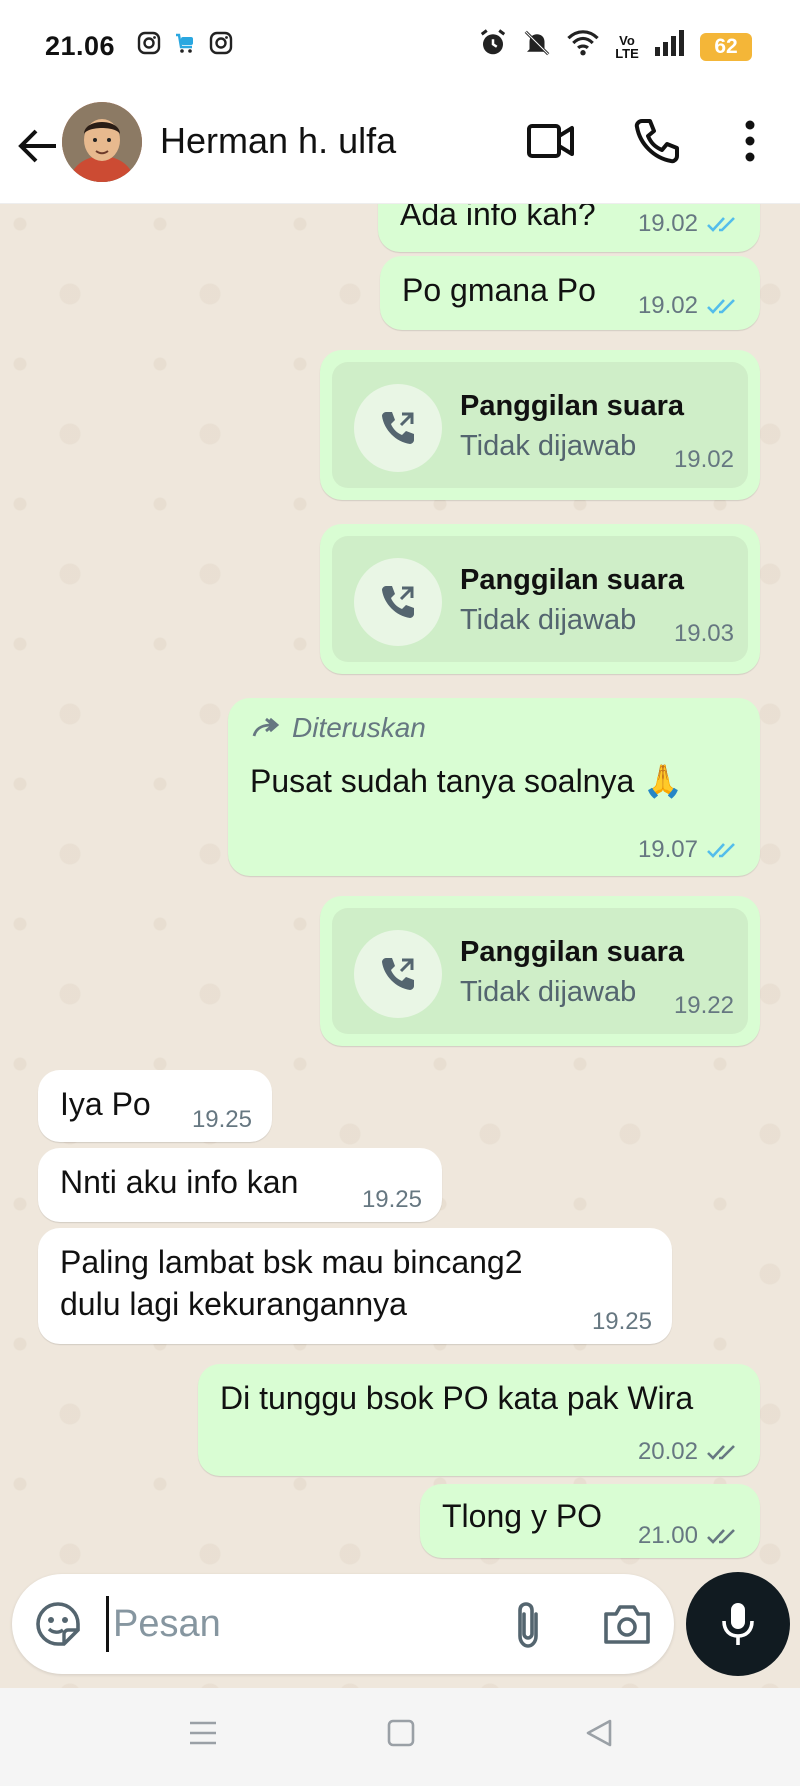  I want to click on voice-call-button, so click(657, 143).